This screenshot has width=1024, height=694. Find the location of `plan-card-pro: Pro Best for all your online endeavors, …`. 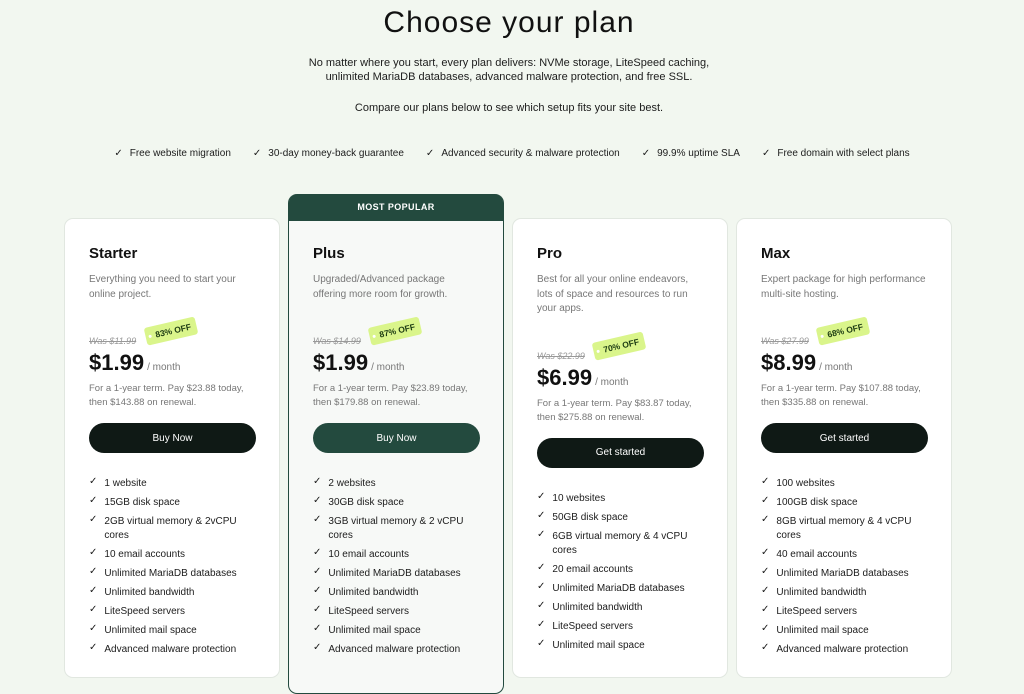

plan-card-pro: Pro Best for all your online endeavors, … is located at coordinates (620, 448).